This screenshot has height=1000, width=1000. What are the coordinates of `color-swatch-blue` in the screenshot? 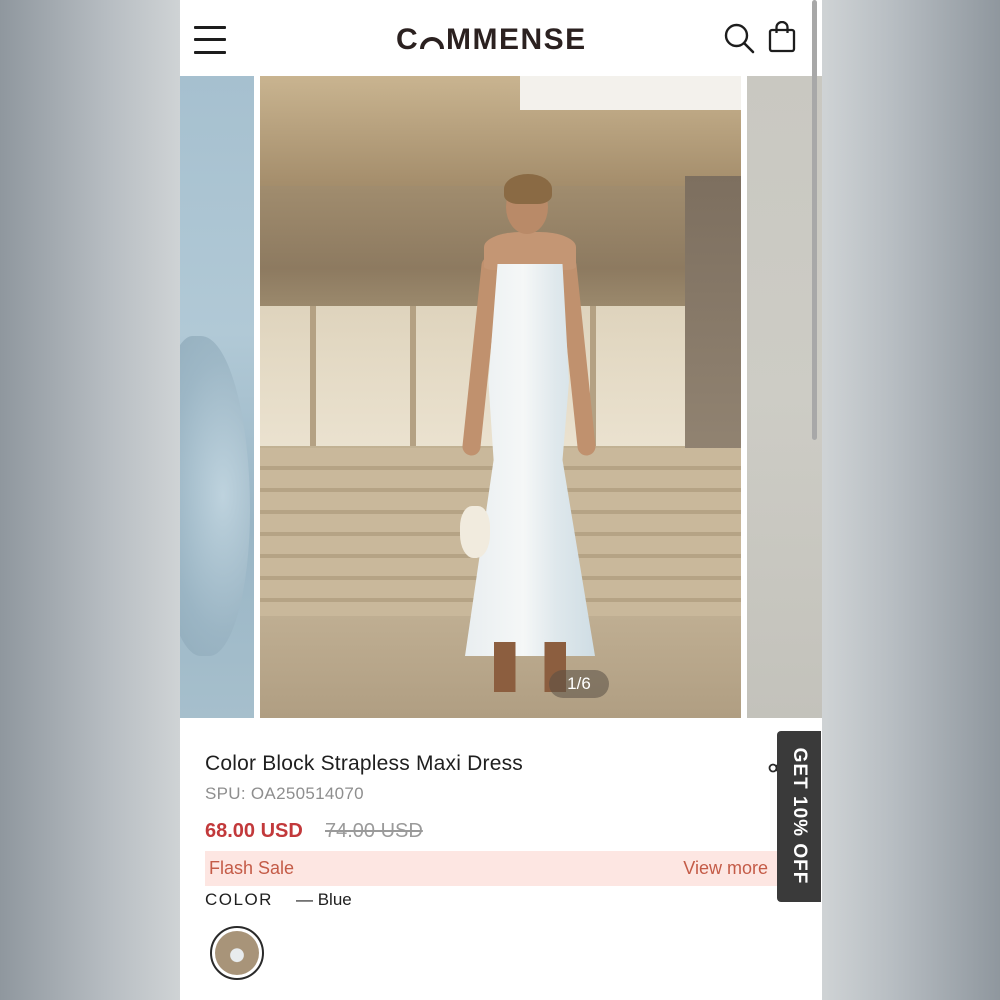 It's located at (237, 953).